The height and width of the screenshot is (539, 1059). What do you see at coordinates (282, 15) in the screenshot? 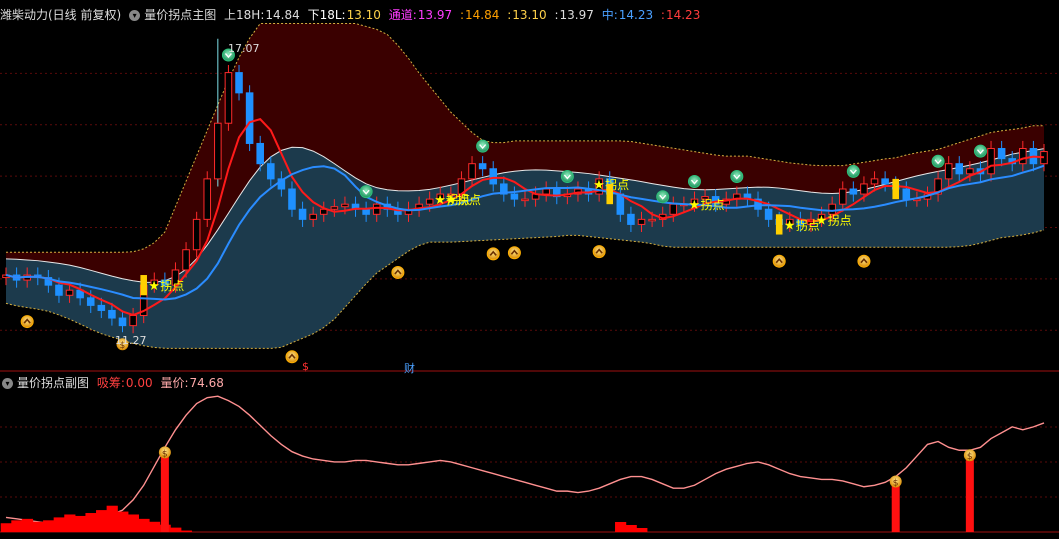
I see `upper-value: 14.84` at bounding box center [282, 15].